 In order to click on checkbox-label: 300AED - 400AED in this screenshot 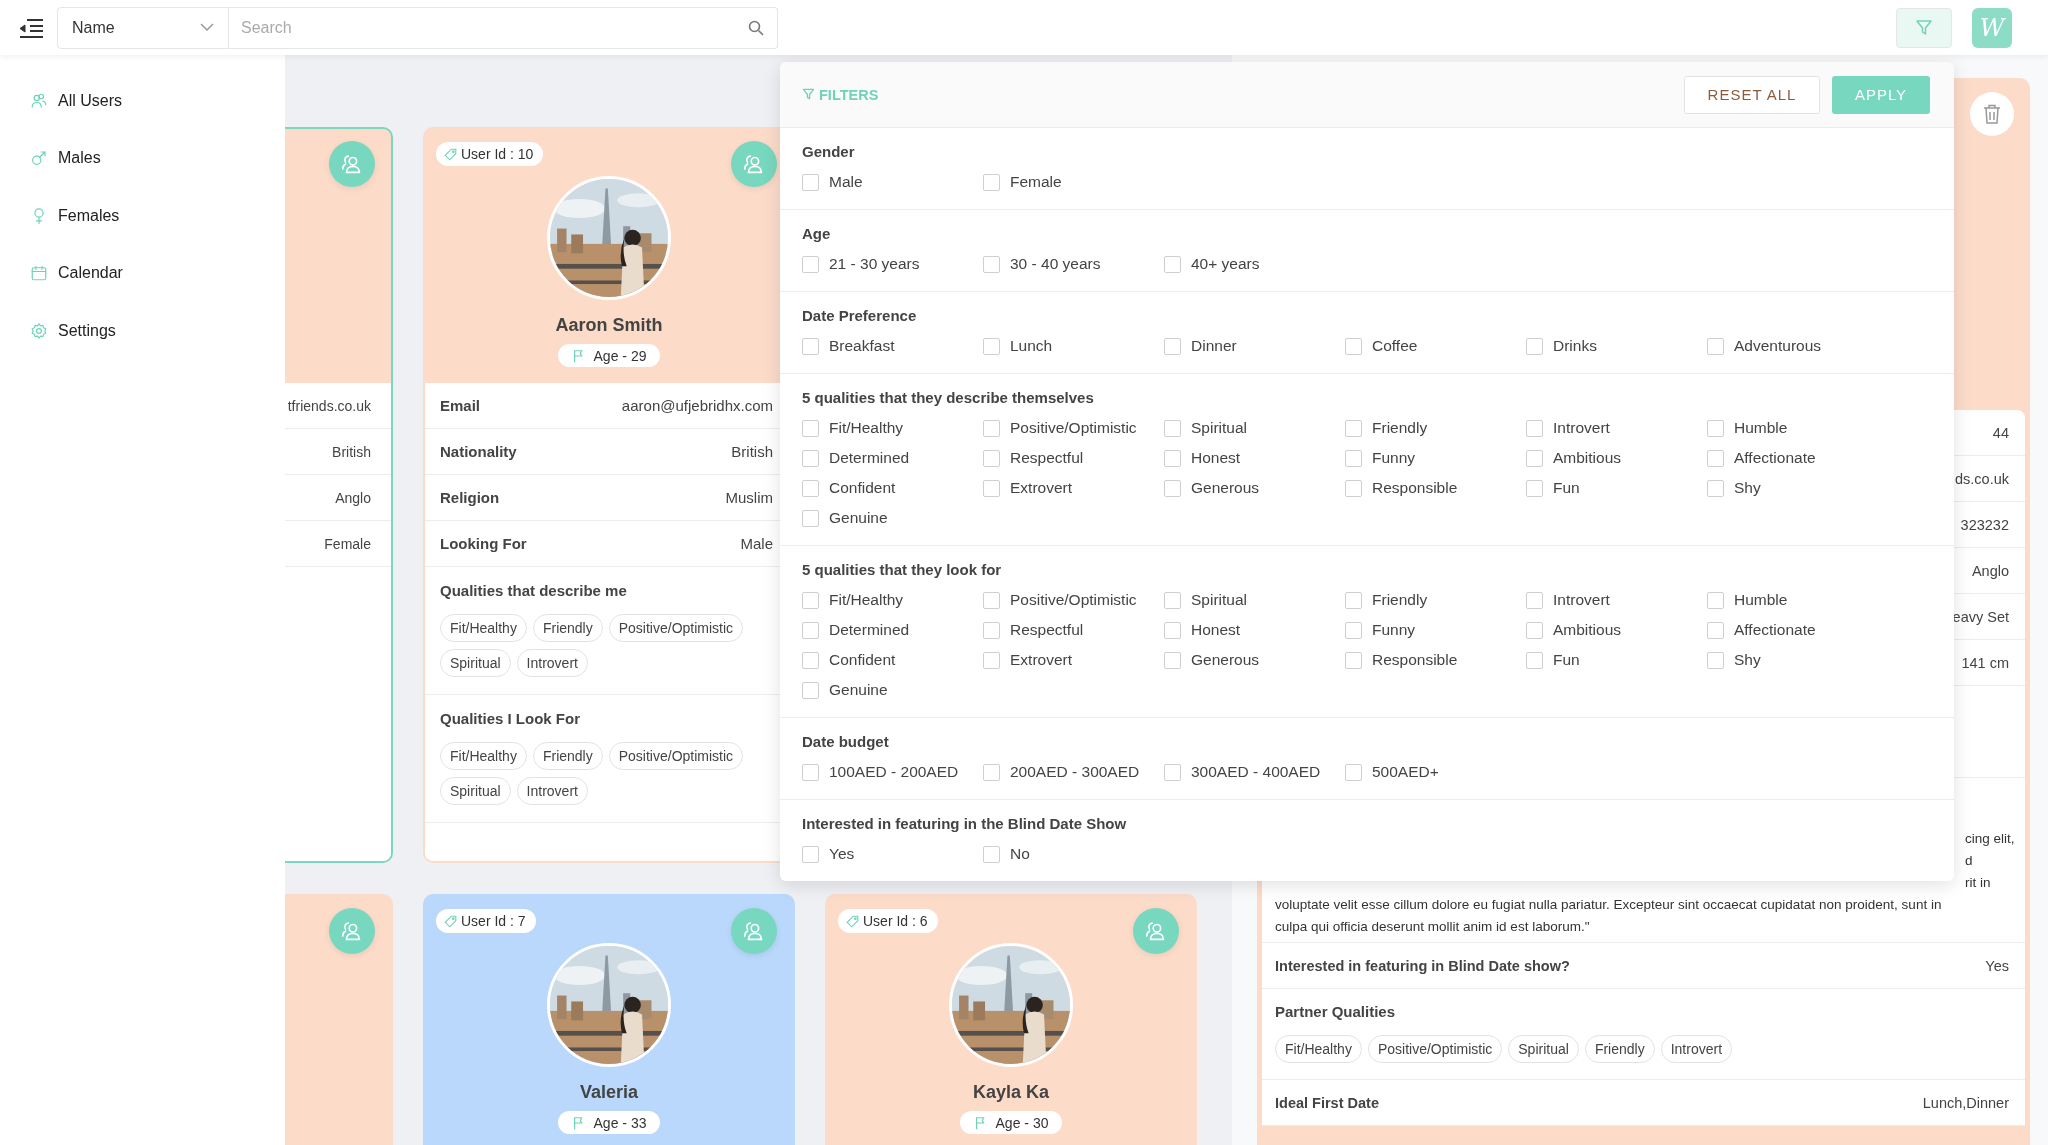, I will do `click(1256, 772)`.